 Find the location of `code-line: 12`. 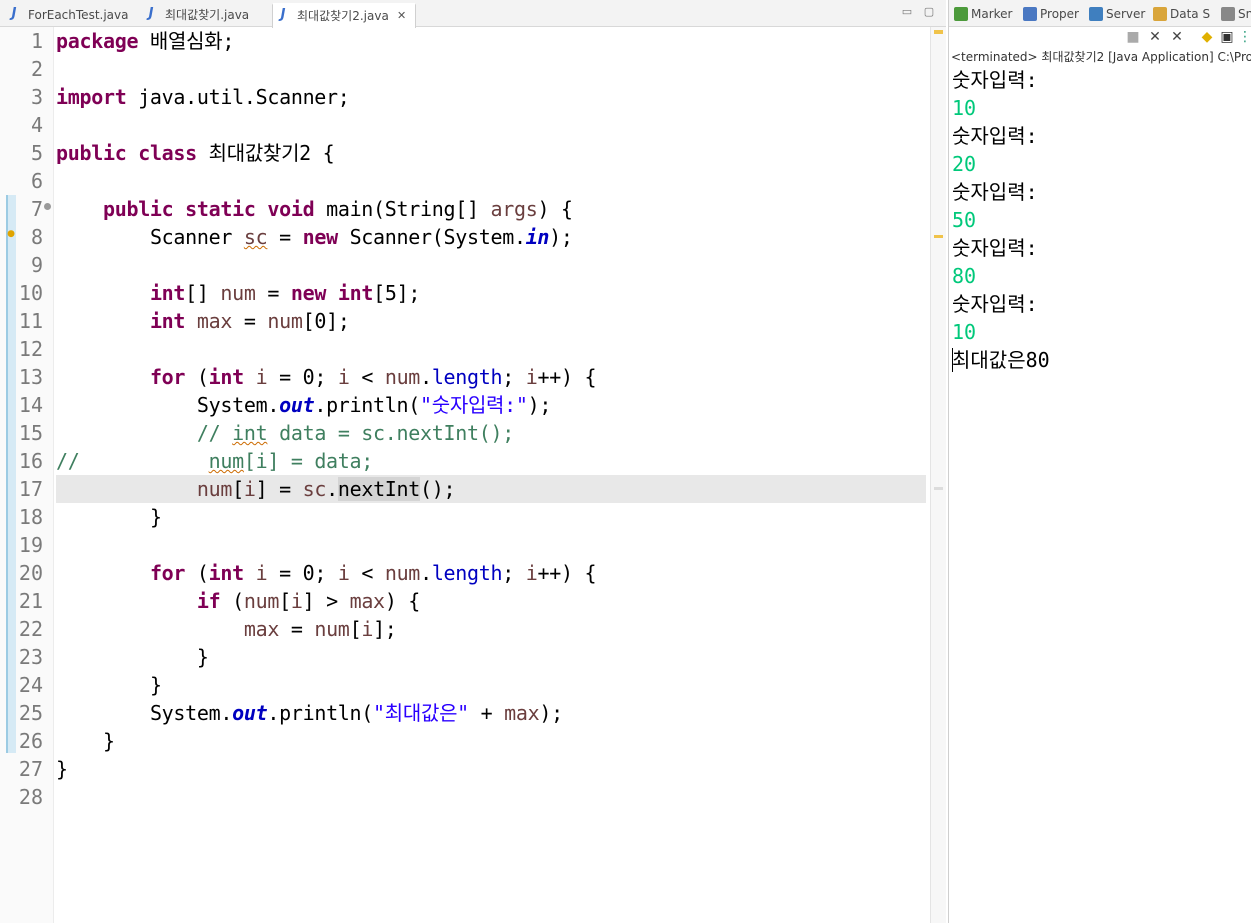

code-line: 12 is located at coordinates (463, 349).